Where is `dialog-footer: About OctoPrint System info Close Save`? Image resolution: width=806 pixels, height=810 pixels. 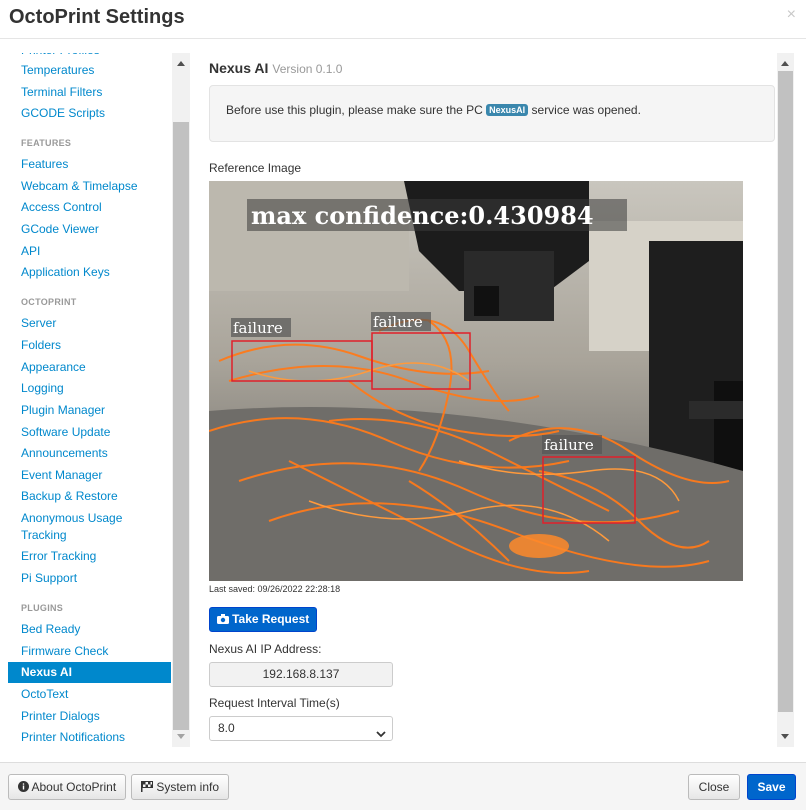
dialog-footer: About OctoPrint System info Close Save is located at coordinates (403, 786).